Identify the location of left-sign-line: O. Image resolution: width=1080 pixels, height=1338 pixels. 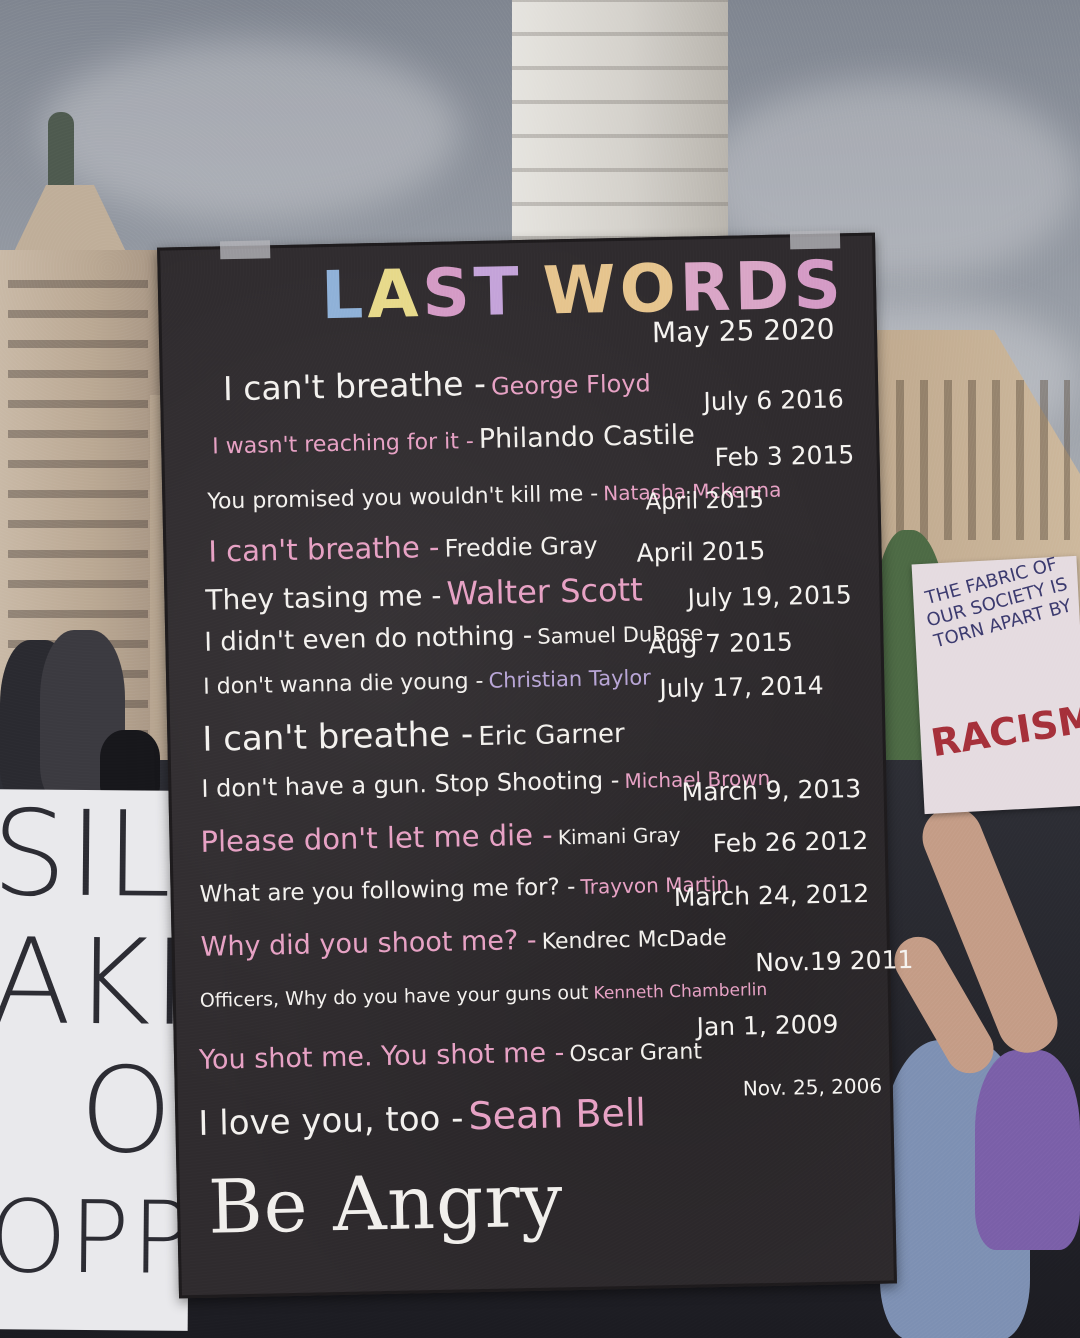
(127, 1110).